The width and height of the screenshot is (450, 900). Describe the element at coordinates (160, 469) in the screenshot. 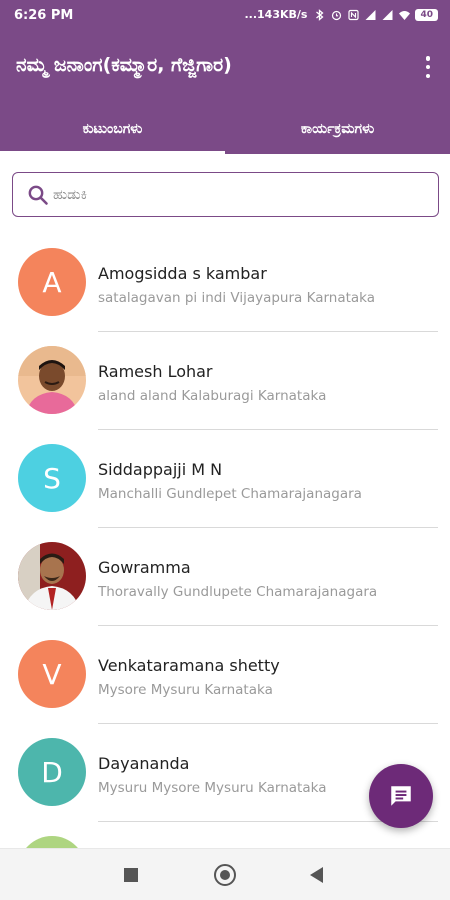

I see `contact-name: Siddappajji M N` at that location.